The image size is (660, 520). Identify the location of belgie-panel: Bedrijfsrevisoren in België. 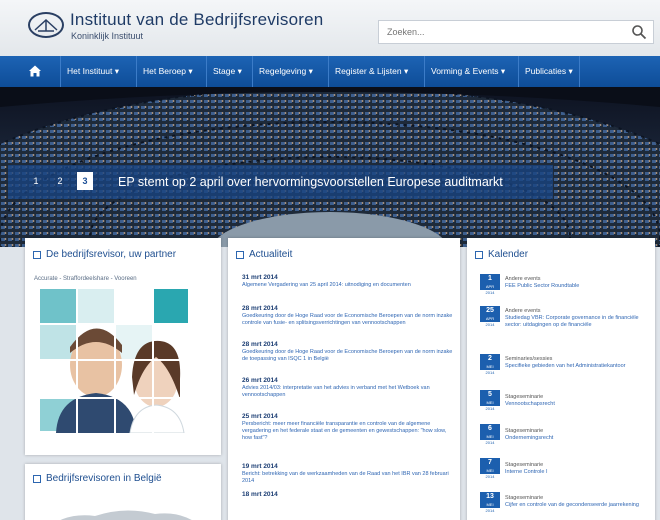
(123, 492).